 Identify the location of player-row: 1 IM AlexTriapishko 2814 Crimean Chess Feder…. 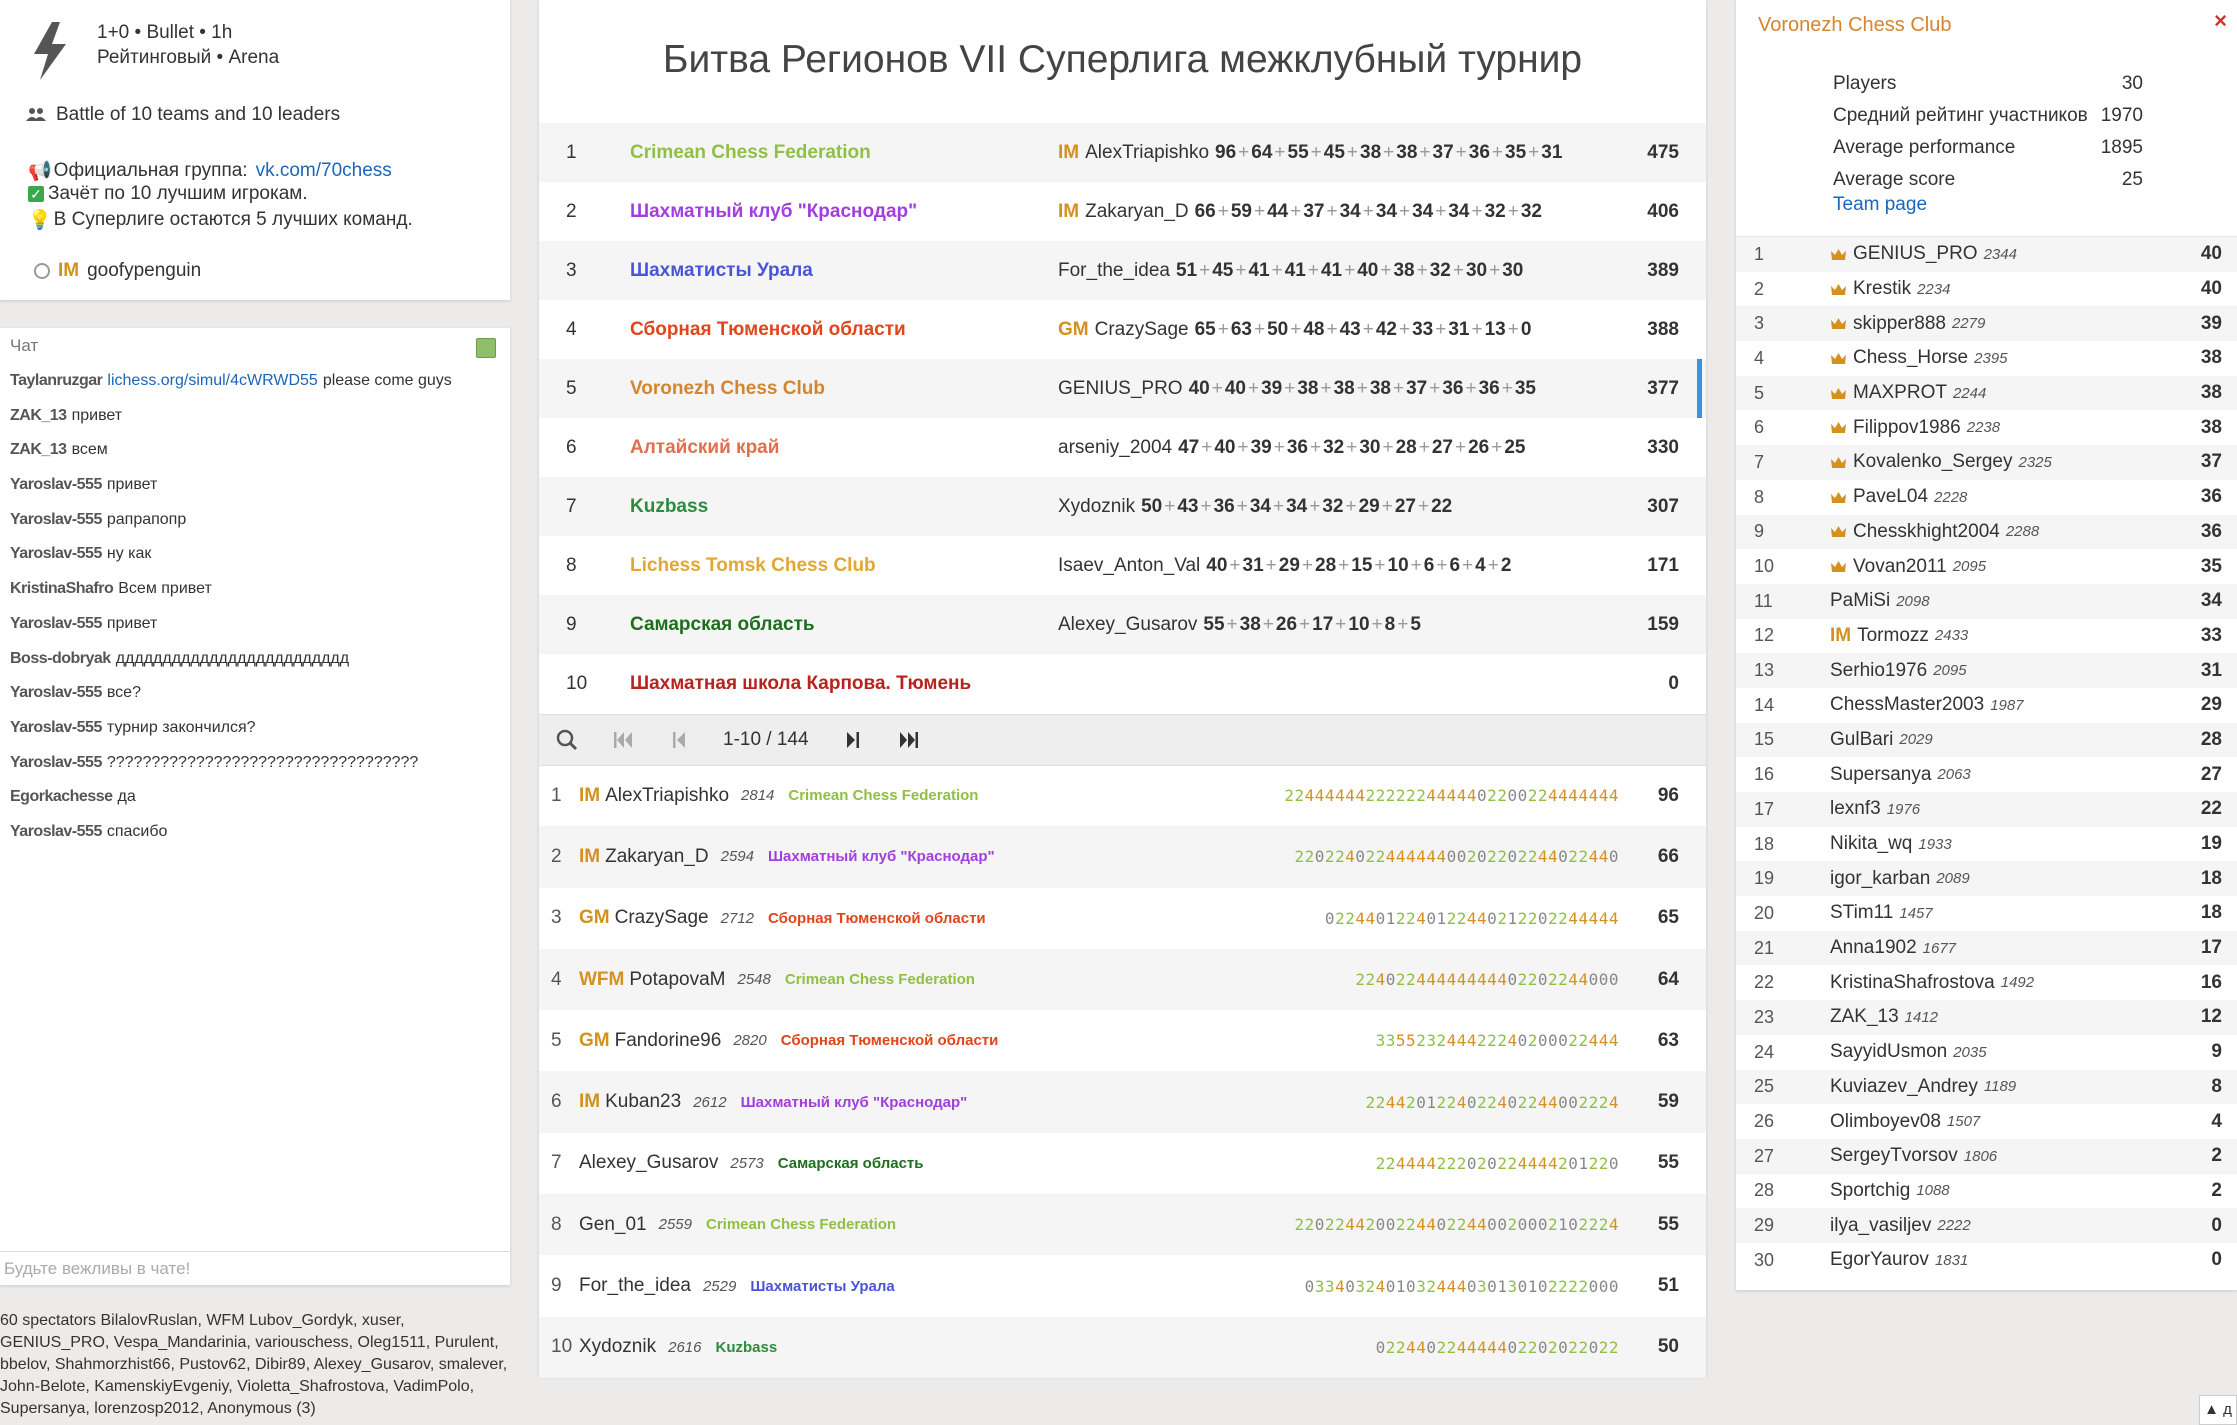
(1122, 795).